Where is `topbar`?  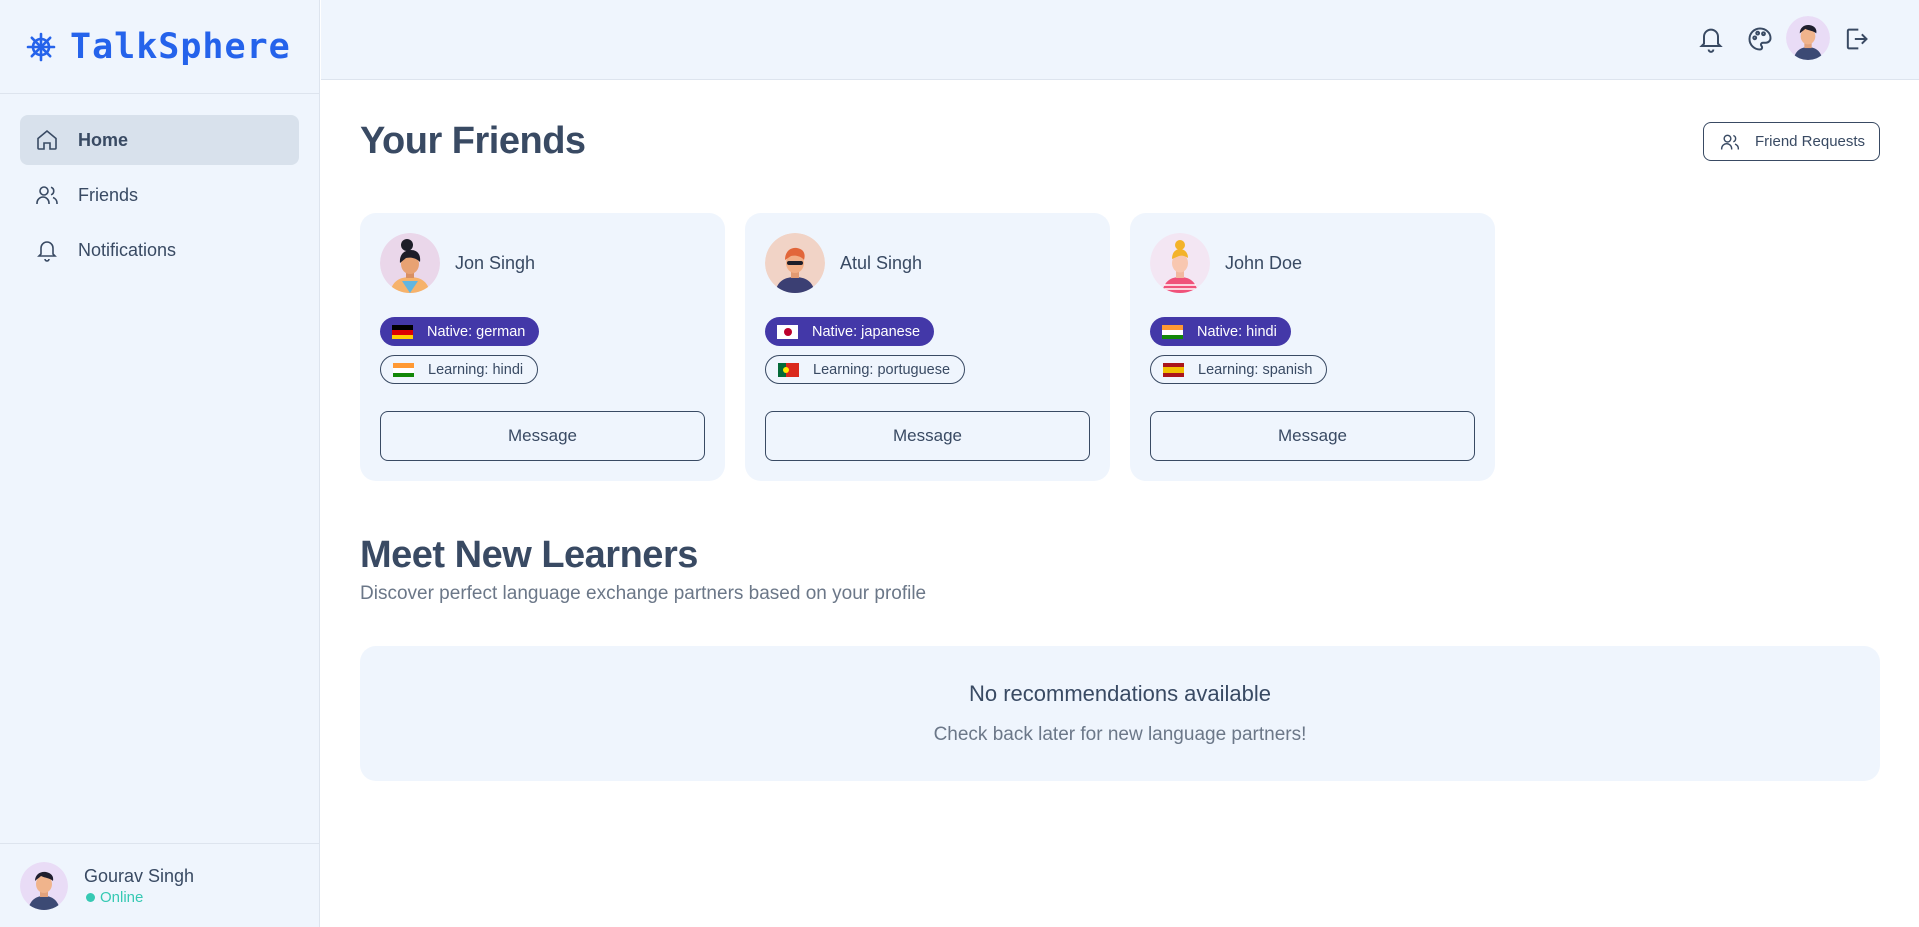
topbar is located at coordinates (1120, 40).